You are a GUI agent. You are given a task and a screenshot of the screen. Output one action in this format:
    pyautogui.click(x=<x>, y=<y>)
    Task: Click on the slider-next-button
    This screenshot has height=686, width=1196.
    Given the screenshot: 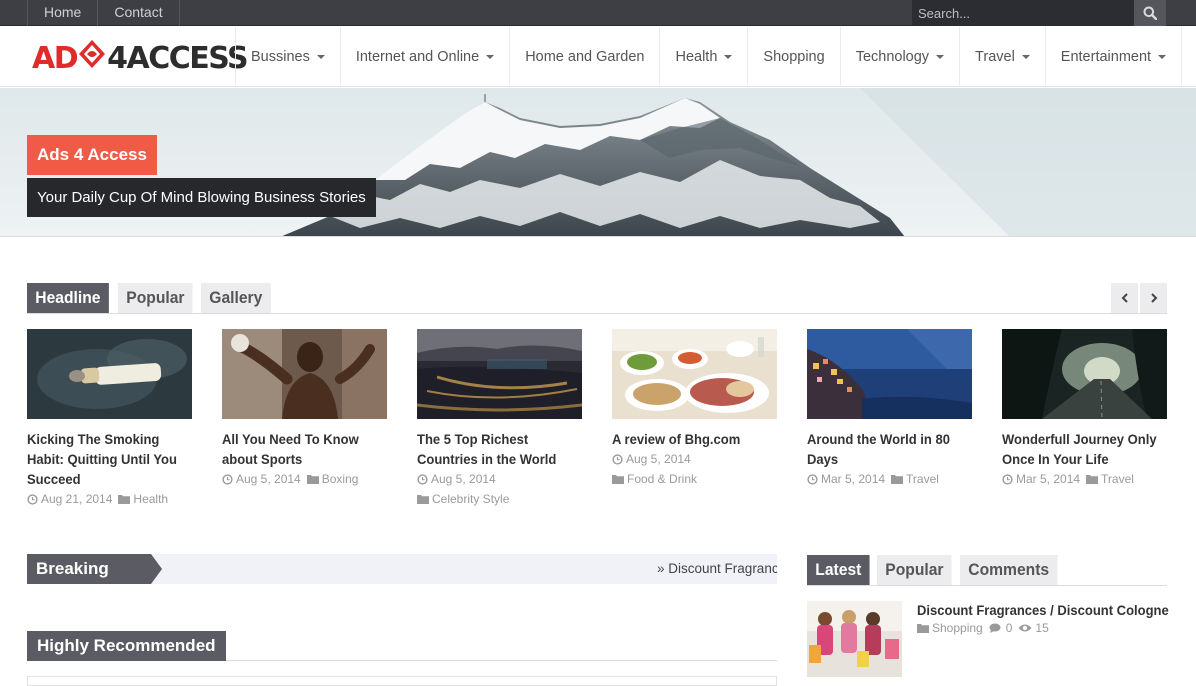 What is the action you would take?
    pyautogui.click(x=1153, y=298)
    